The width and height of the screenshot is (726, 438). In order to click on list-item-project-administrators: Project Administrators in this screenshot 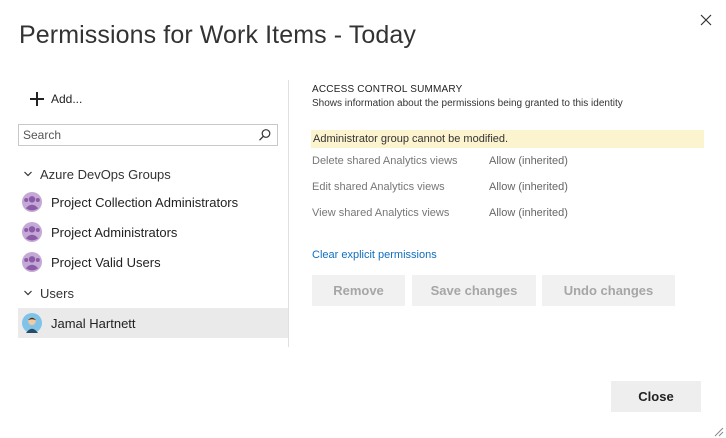, I will do `click(153, 232)`.